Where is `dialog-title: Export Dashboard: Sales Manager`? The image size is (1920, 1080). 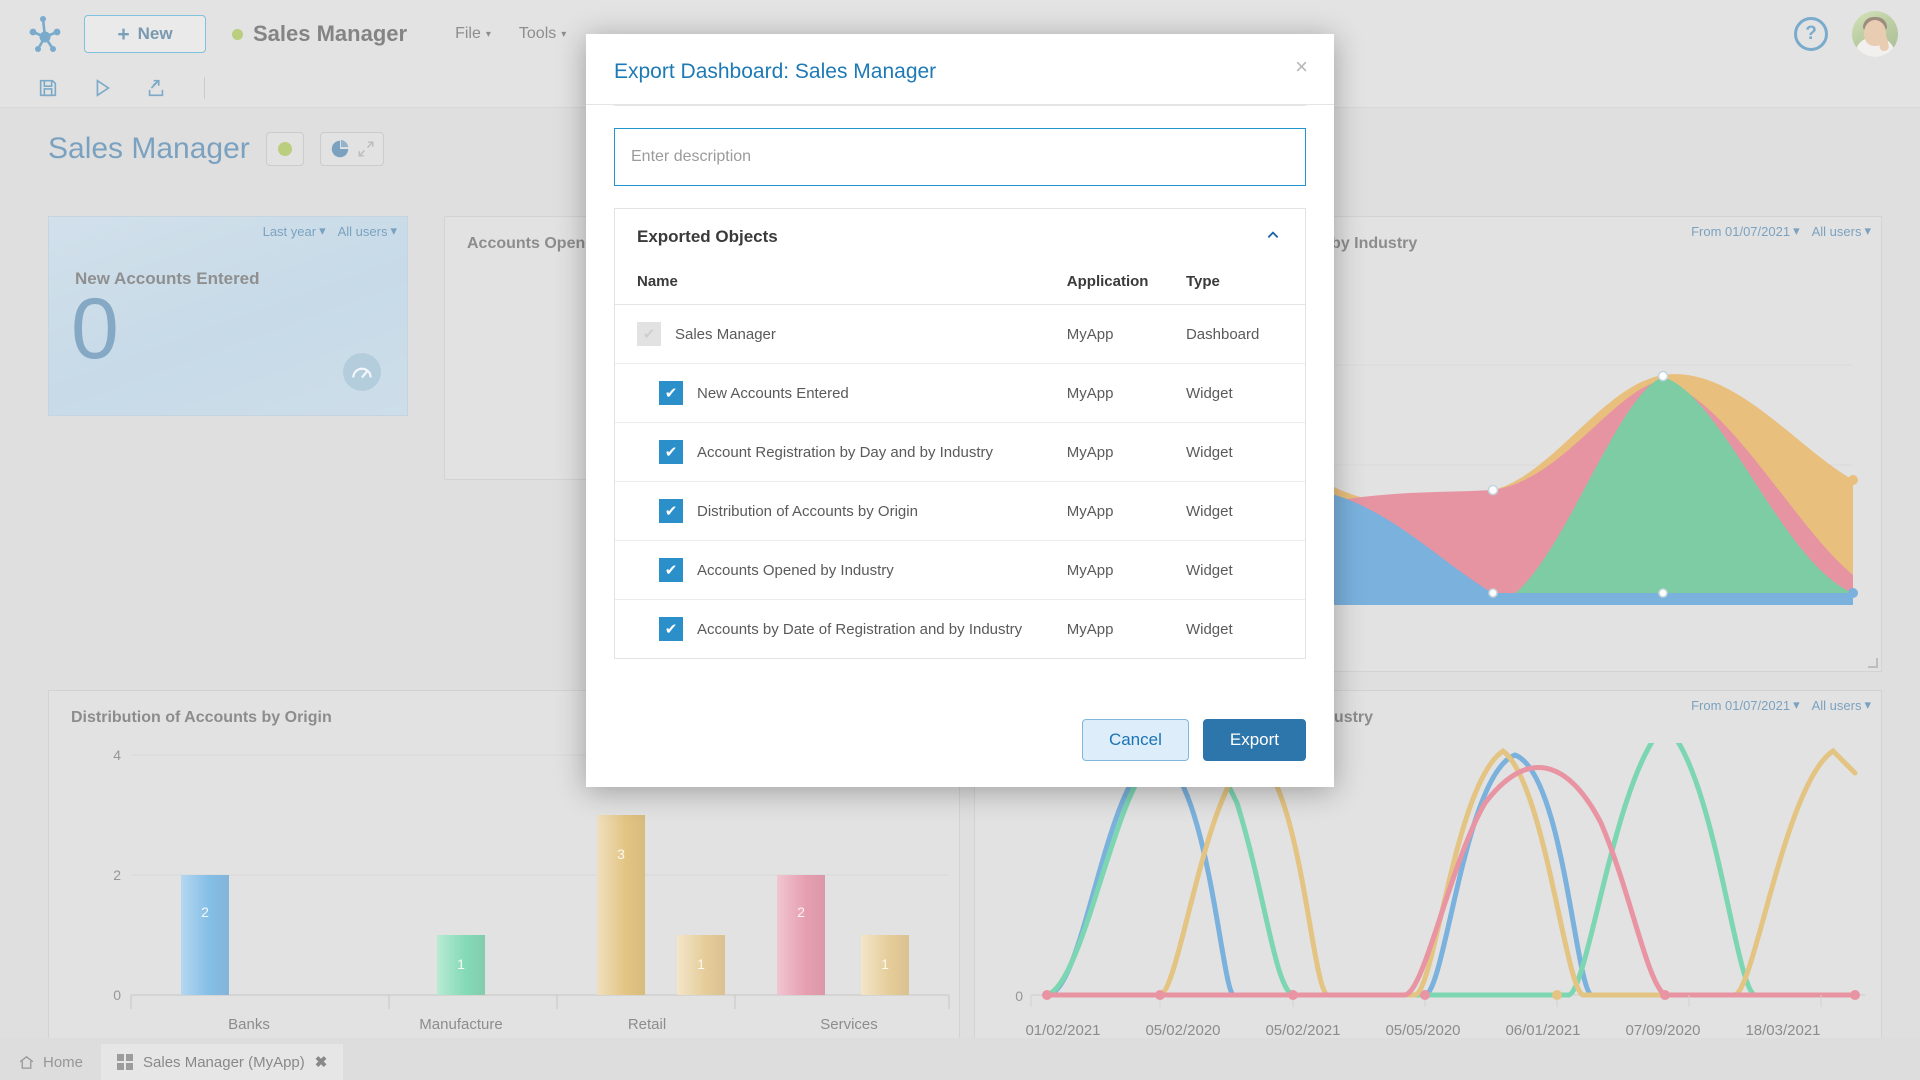 dialog-title: Export Dashboard: Sales Manager is located at coordinates (775, 71).